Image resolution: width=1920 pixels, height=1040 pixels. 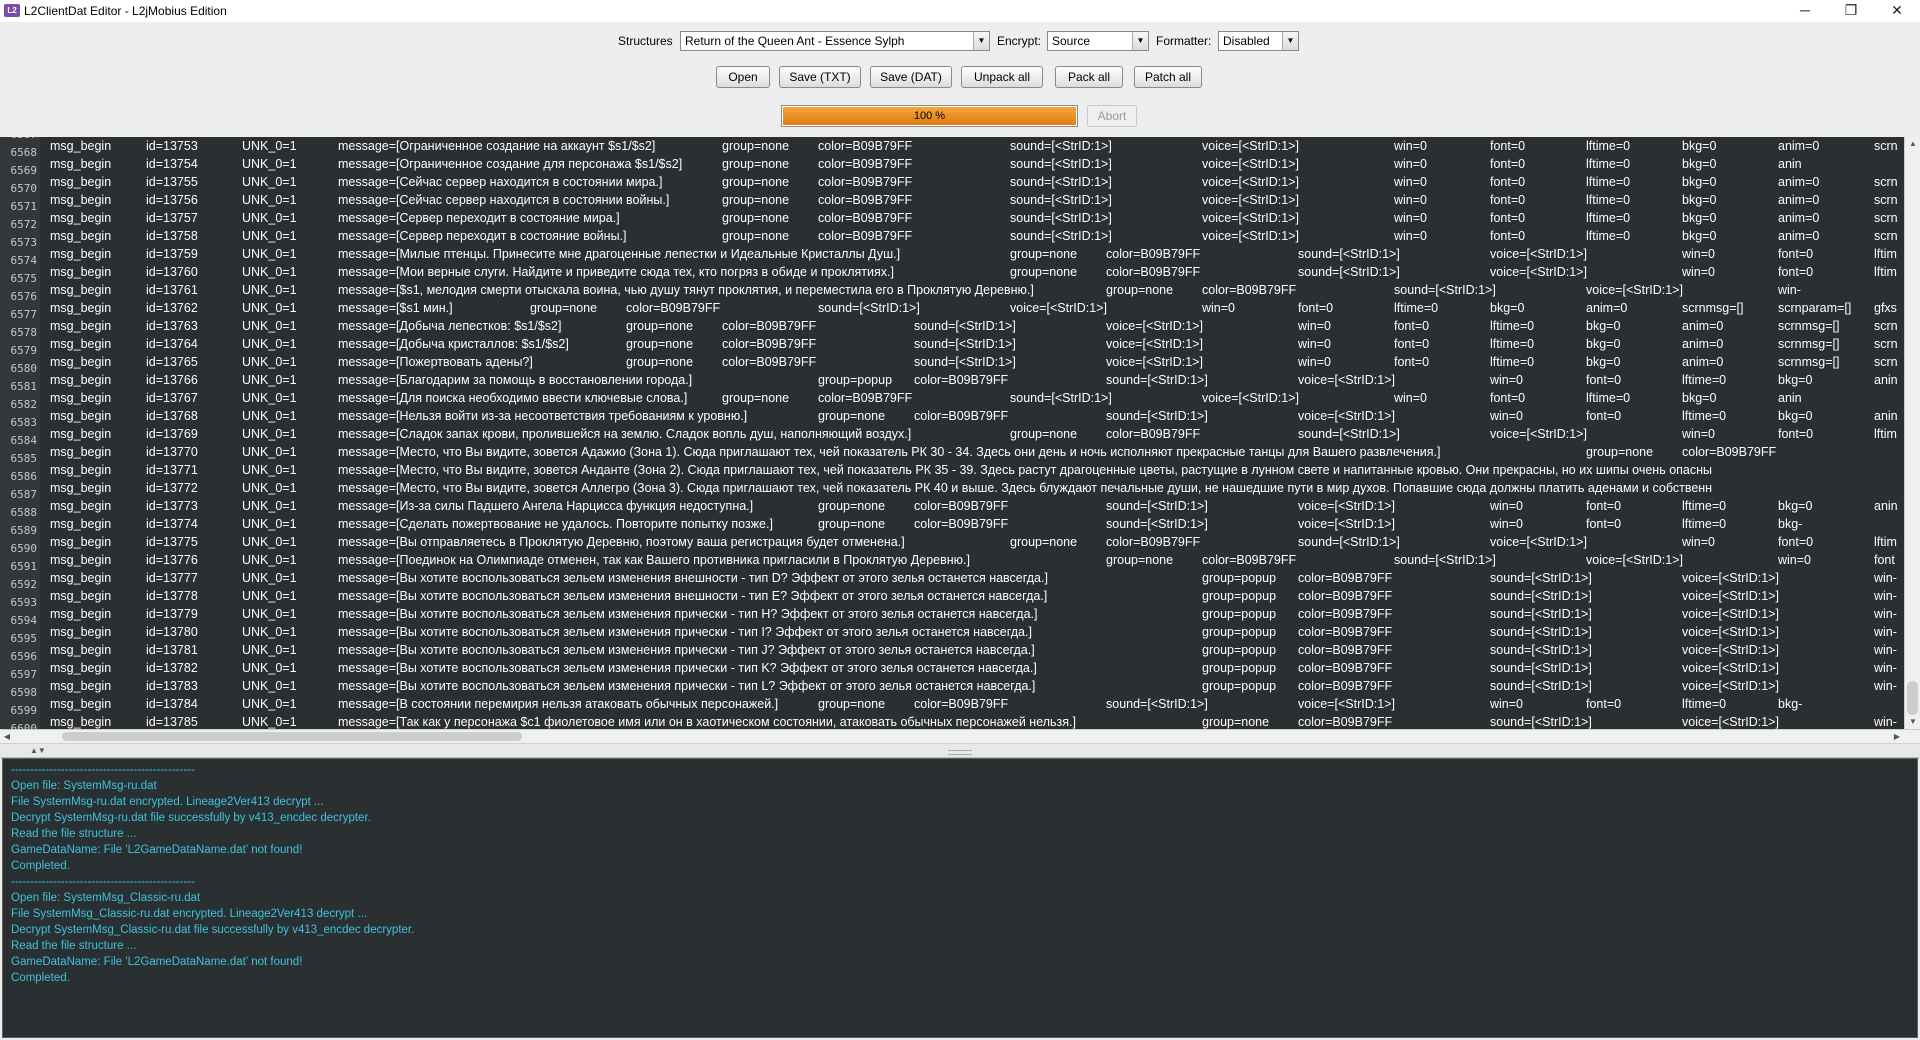 What do you see at coordinates (1608, 236) in the screenshot?
I see `line-field: lftime=0` at bounding box center [1608, 236].